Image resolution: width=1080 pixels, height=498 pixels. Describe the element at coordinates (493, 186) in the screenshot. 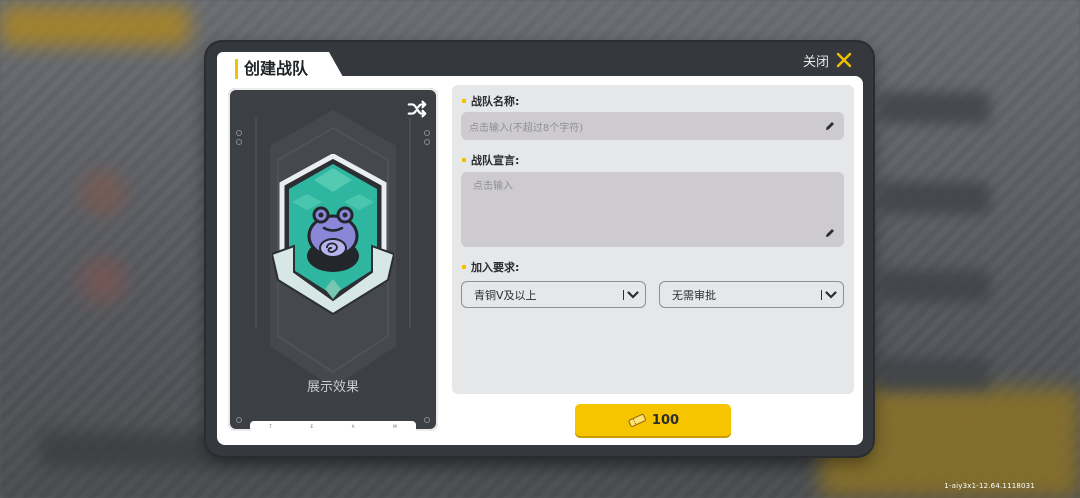

I see `team-declaration-placeholder: 点击输入` at that location.